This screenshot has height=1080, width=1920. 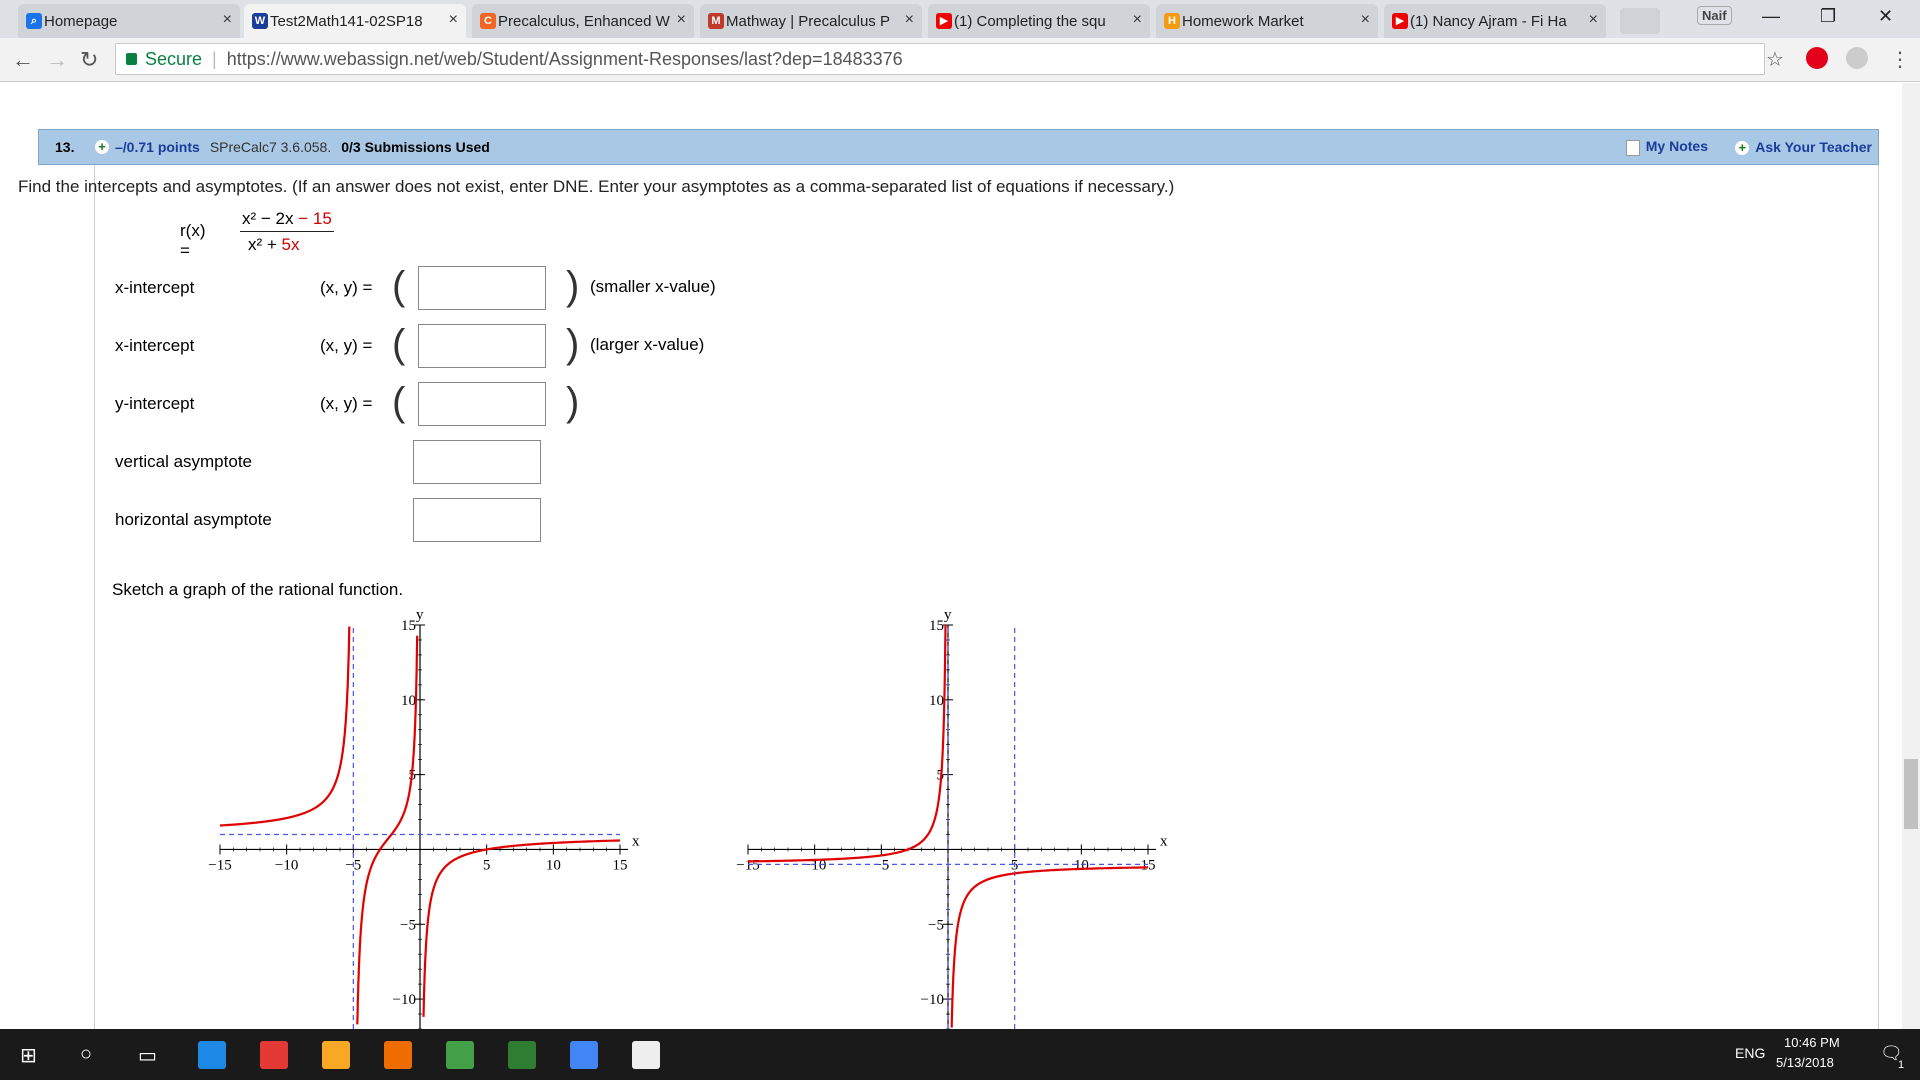 What do you see at coordinates (460, 1055) in the screenshot?
I see `app-icon` at bounding box center [460, 1055].